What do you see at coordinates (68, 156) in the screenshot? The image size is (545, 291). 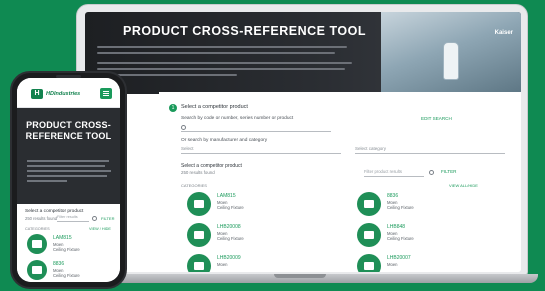 I see `phone-hero: PRODUCT CROSS-REFERENCE TOOL` at bounding box center [68, 156].